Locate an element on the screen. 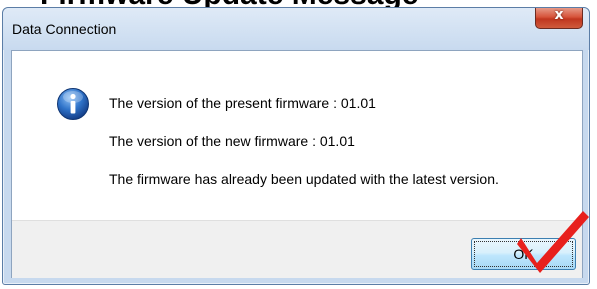  dialog-title: Data Connection is located at coordinates (64, 29).